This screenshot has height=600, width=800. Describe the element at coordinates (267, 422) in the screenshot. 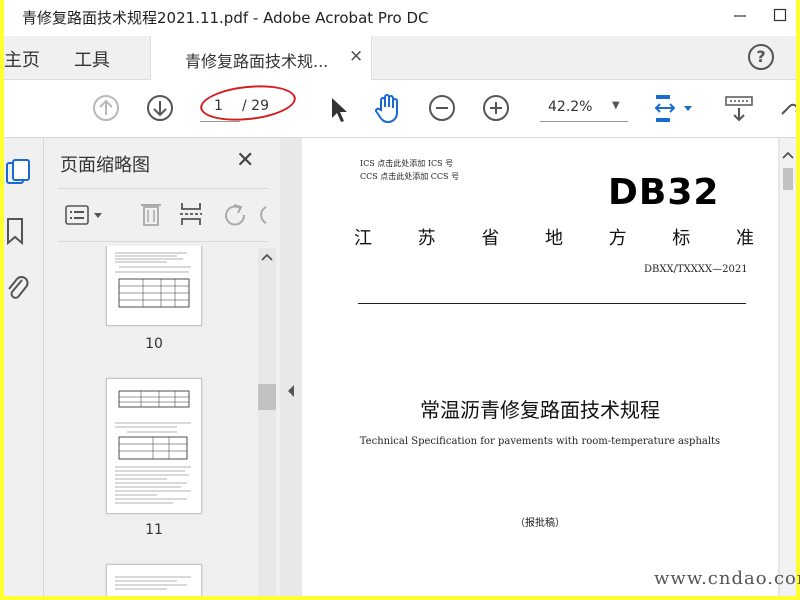

I see `thumbnail-scrollbar` at that location.